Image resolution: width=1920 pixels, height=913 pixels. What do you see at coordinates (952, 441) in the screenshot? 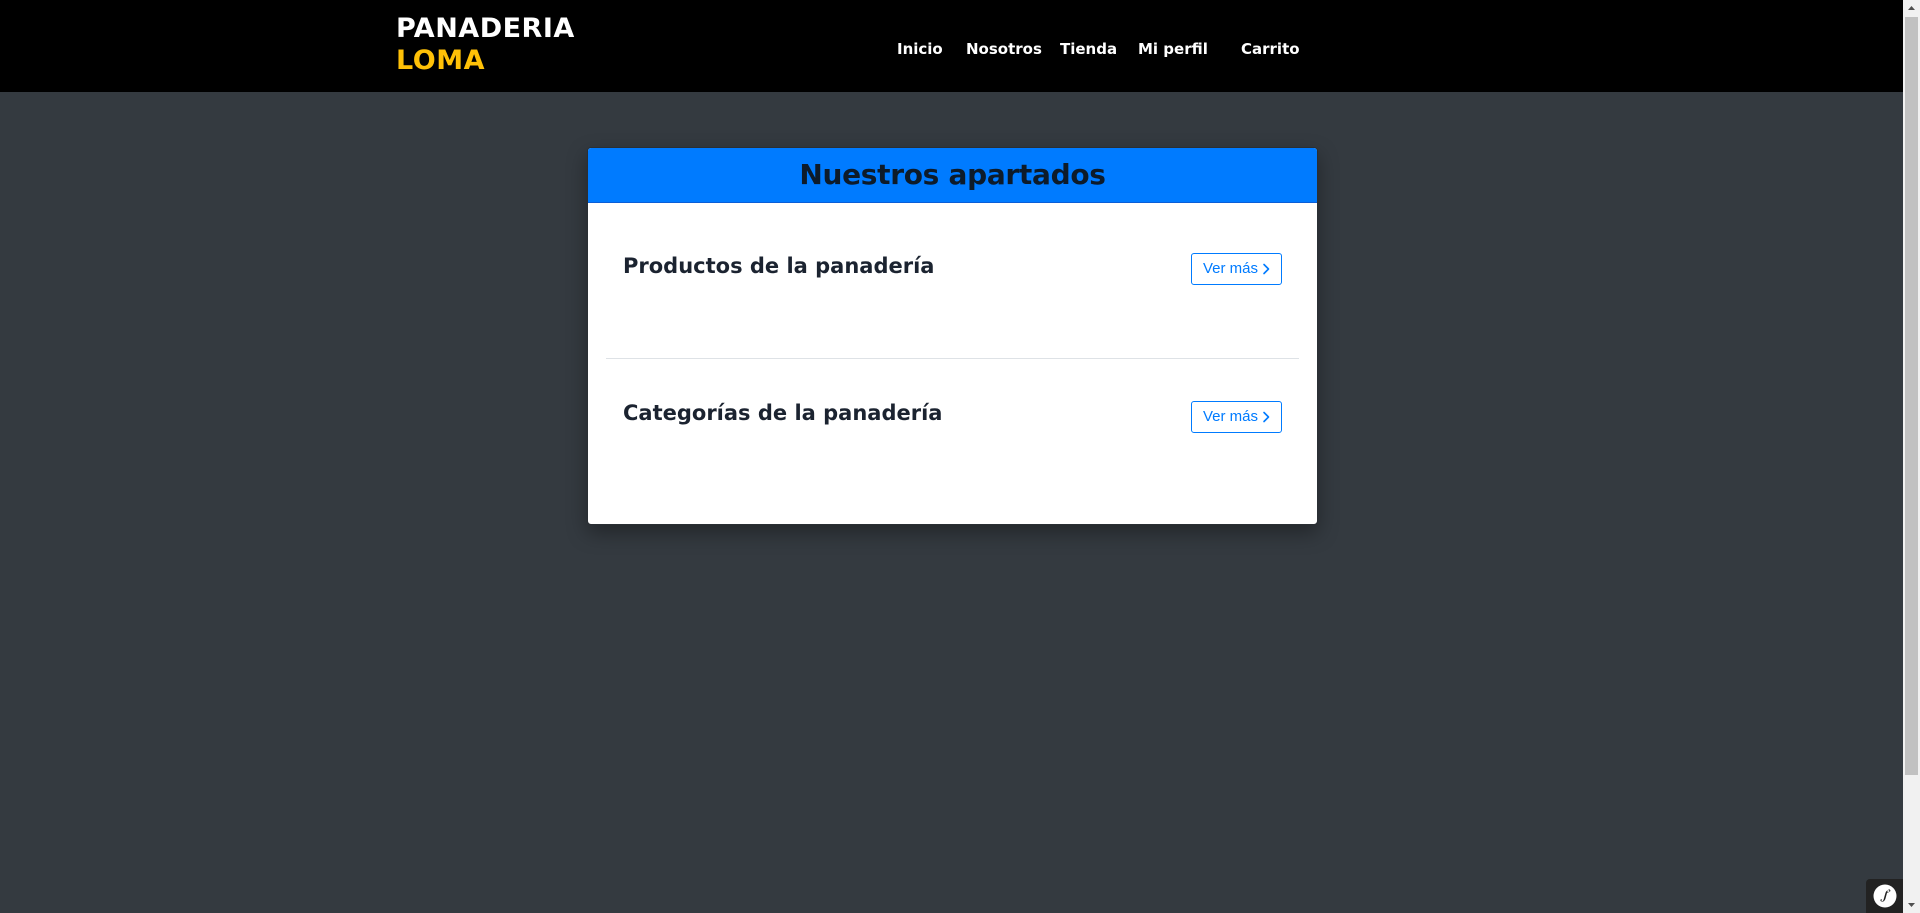
I see `section-categorias: Categorías de la panadería Ver más` at bounding box center [952, 441].